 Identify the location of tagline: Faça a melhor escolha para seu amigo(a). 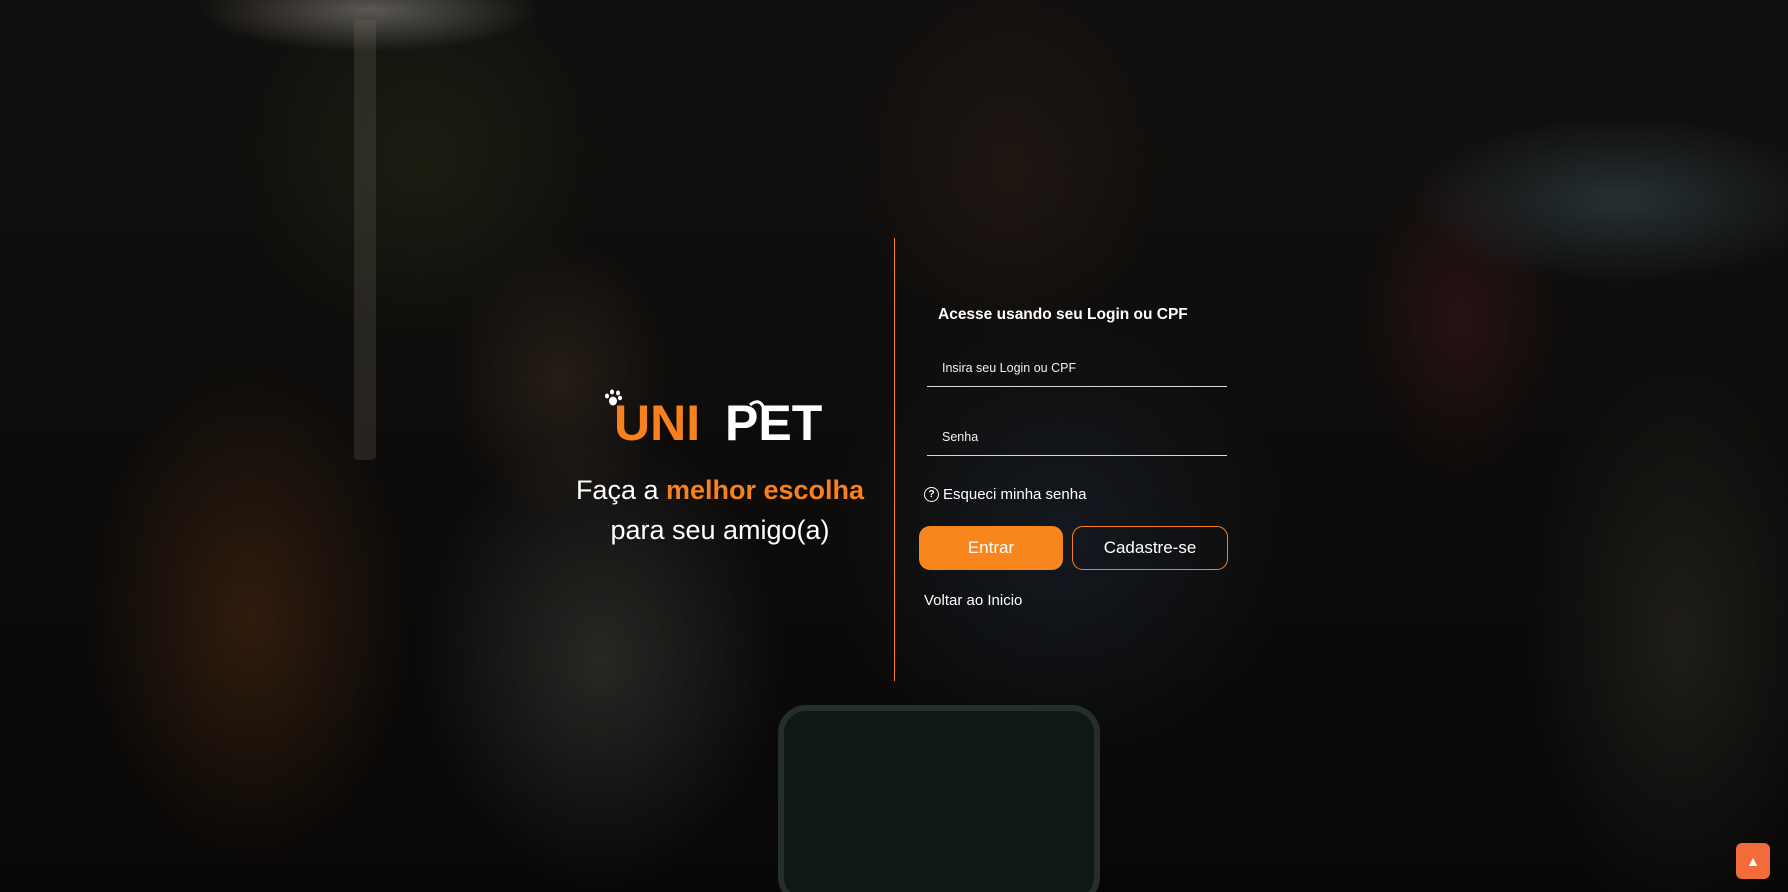
(720, 510).